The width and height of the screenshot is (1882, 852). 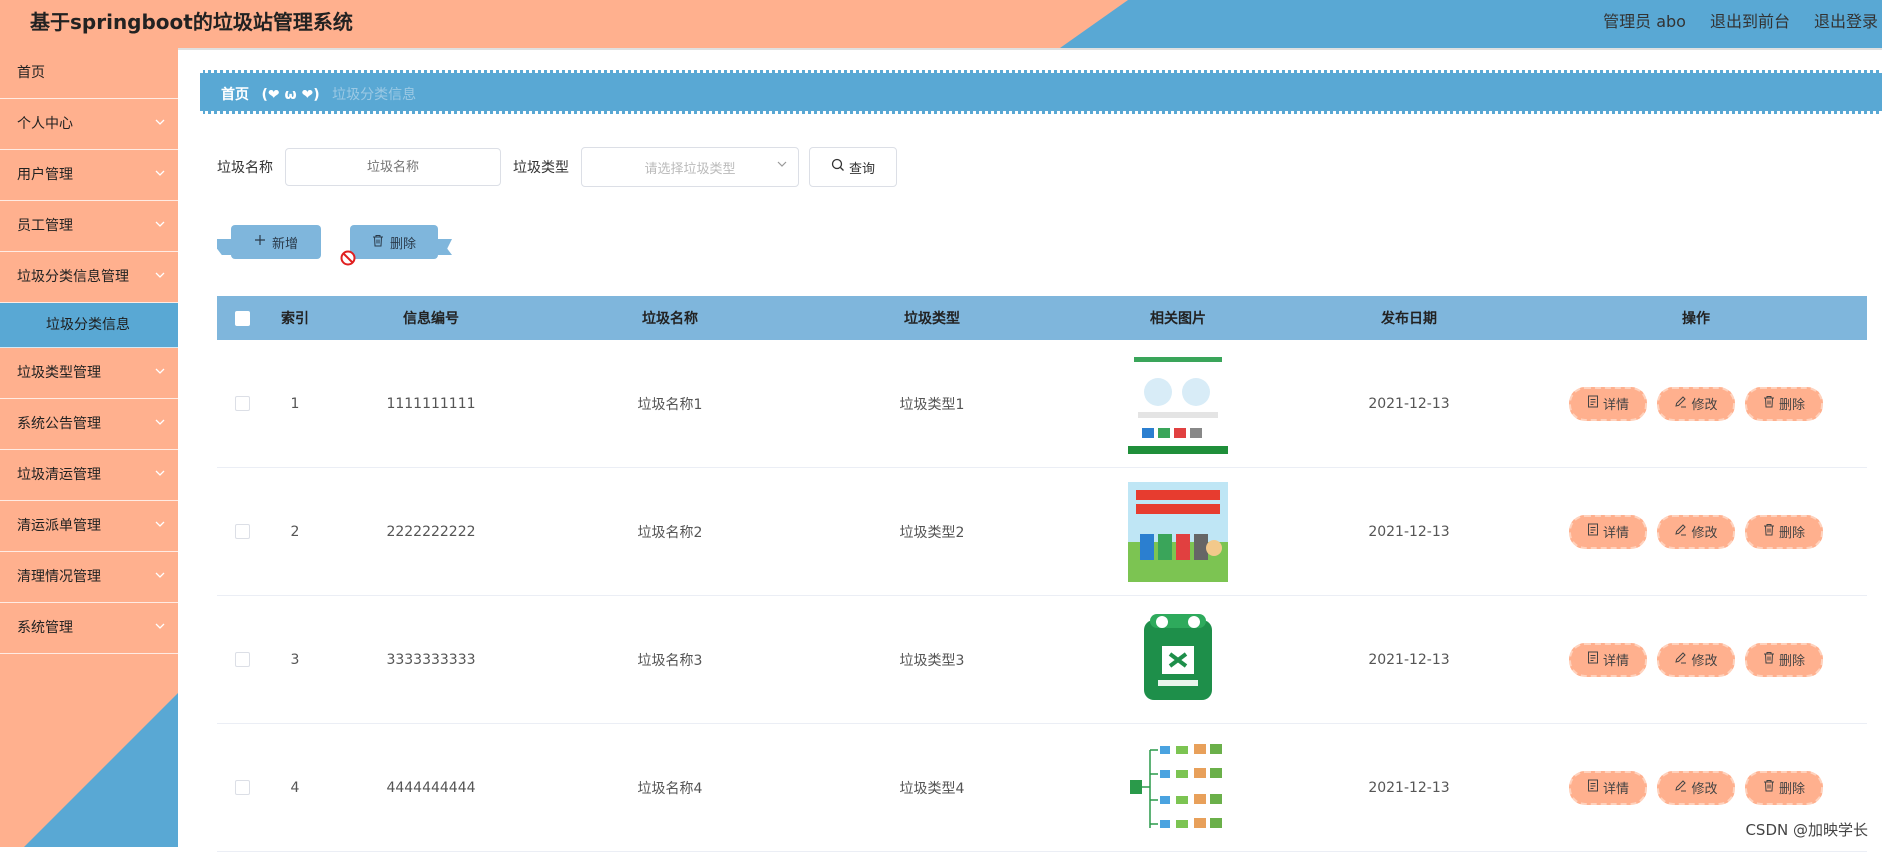 What do you see at coordinates (1042, 404) in the screenshot?
I see `table-row: 1 1111111111 垃圾名称1 垃圾类型1 2021-12-13 详情 修改 删除` at bounding box center [1042, 404].